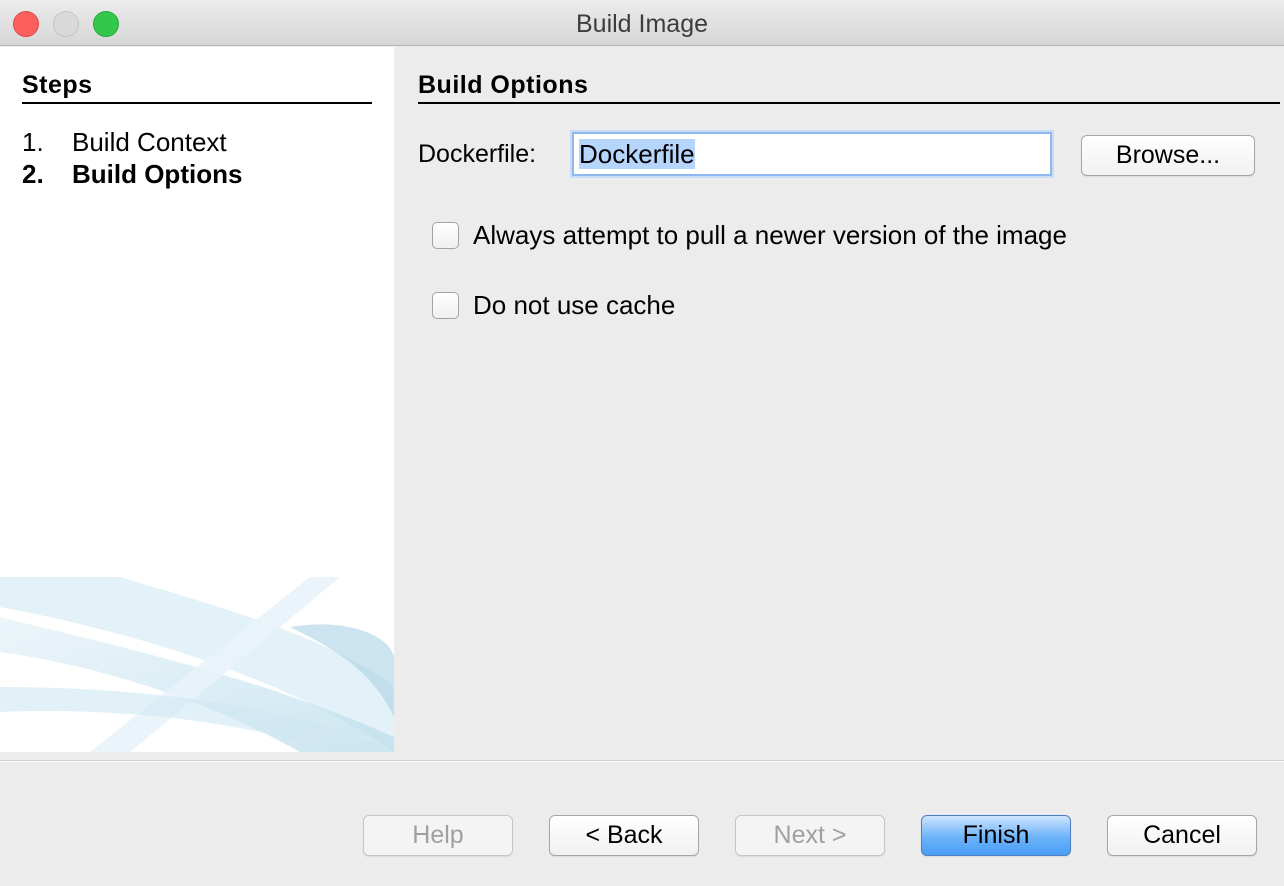 The image size is (1284, 886). Describe the element at coordinates (445, 305) in the screenshot. I see `no-cache-checkbox` at that location.